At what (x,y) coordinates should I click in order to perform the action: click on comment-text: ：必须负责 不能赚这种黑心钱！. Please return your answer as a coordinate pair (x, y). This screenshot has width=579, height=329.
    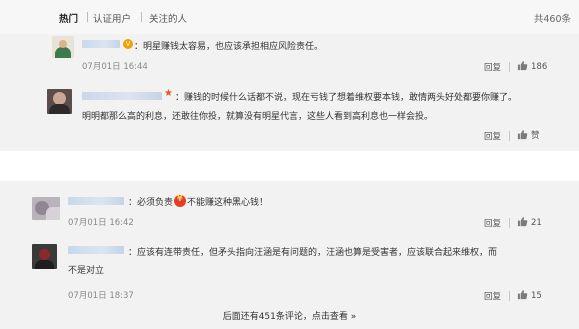
    Looking at the image, I should click on (198, 201).